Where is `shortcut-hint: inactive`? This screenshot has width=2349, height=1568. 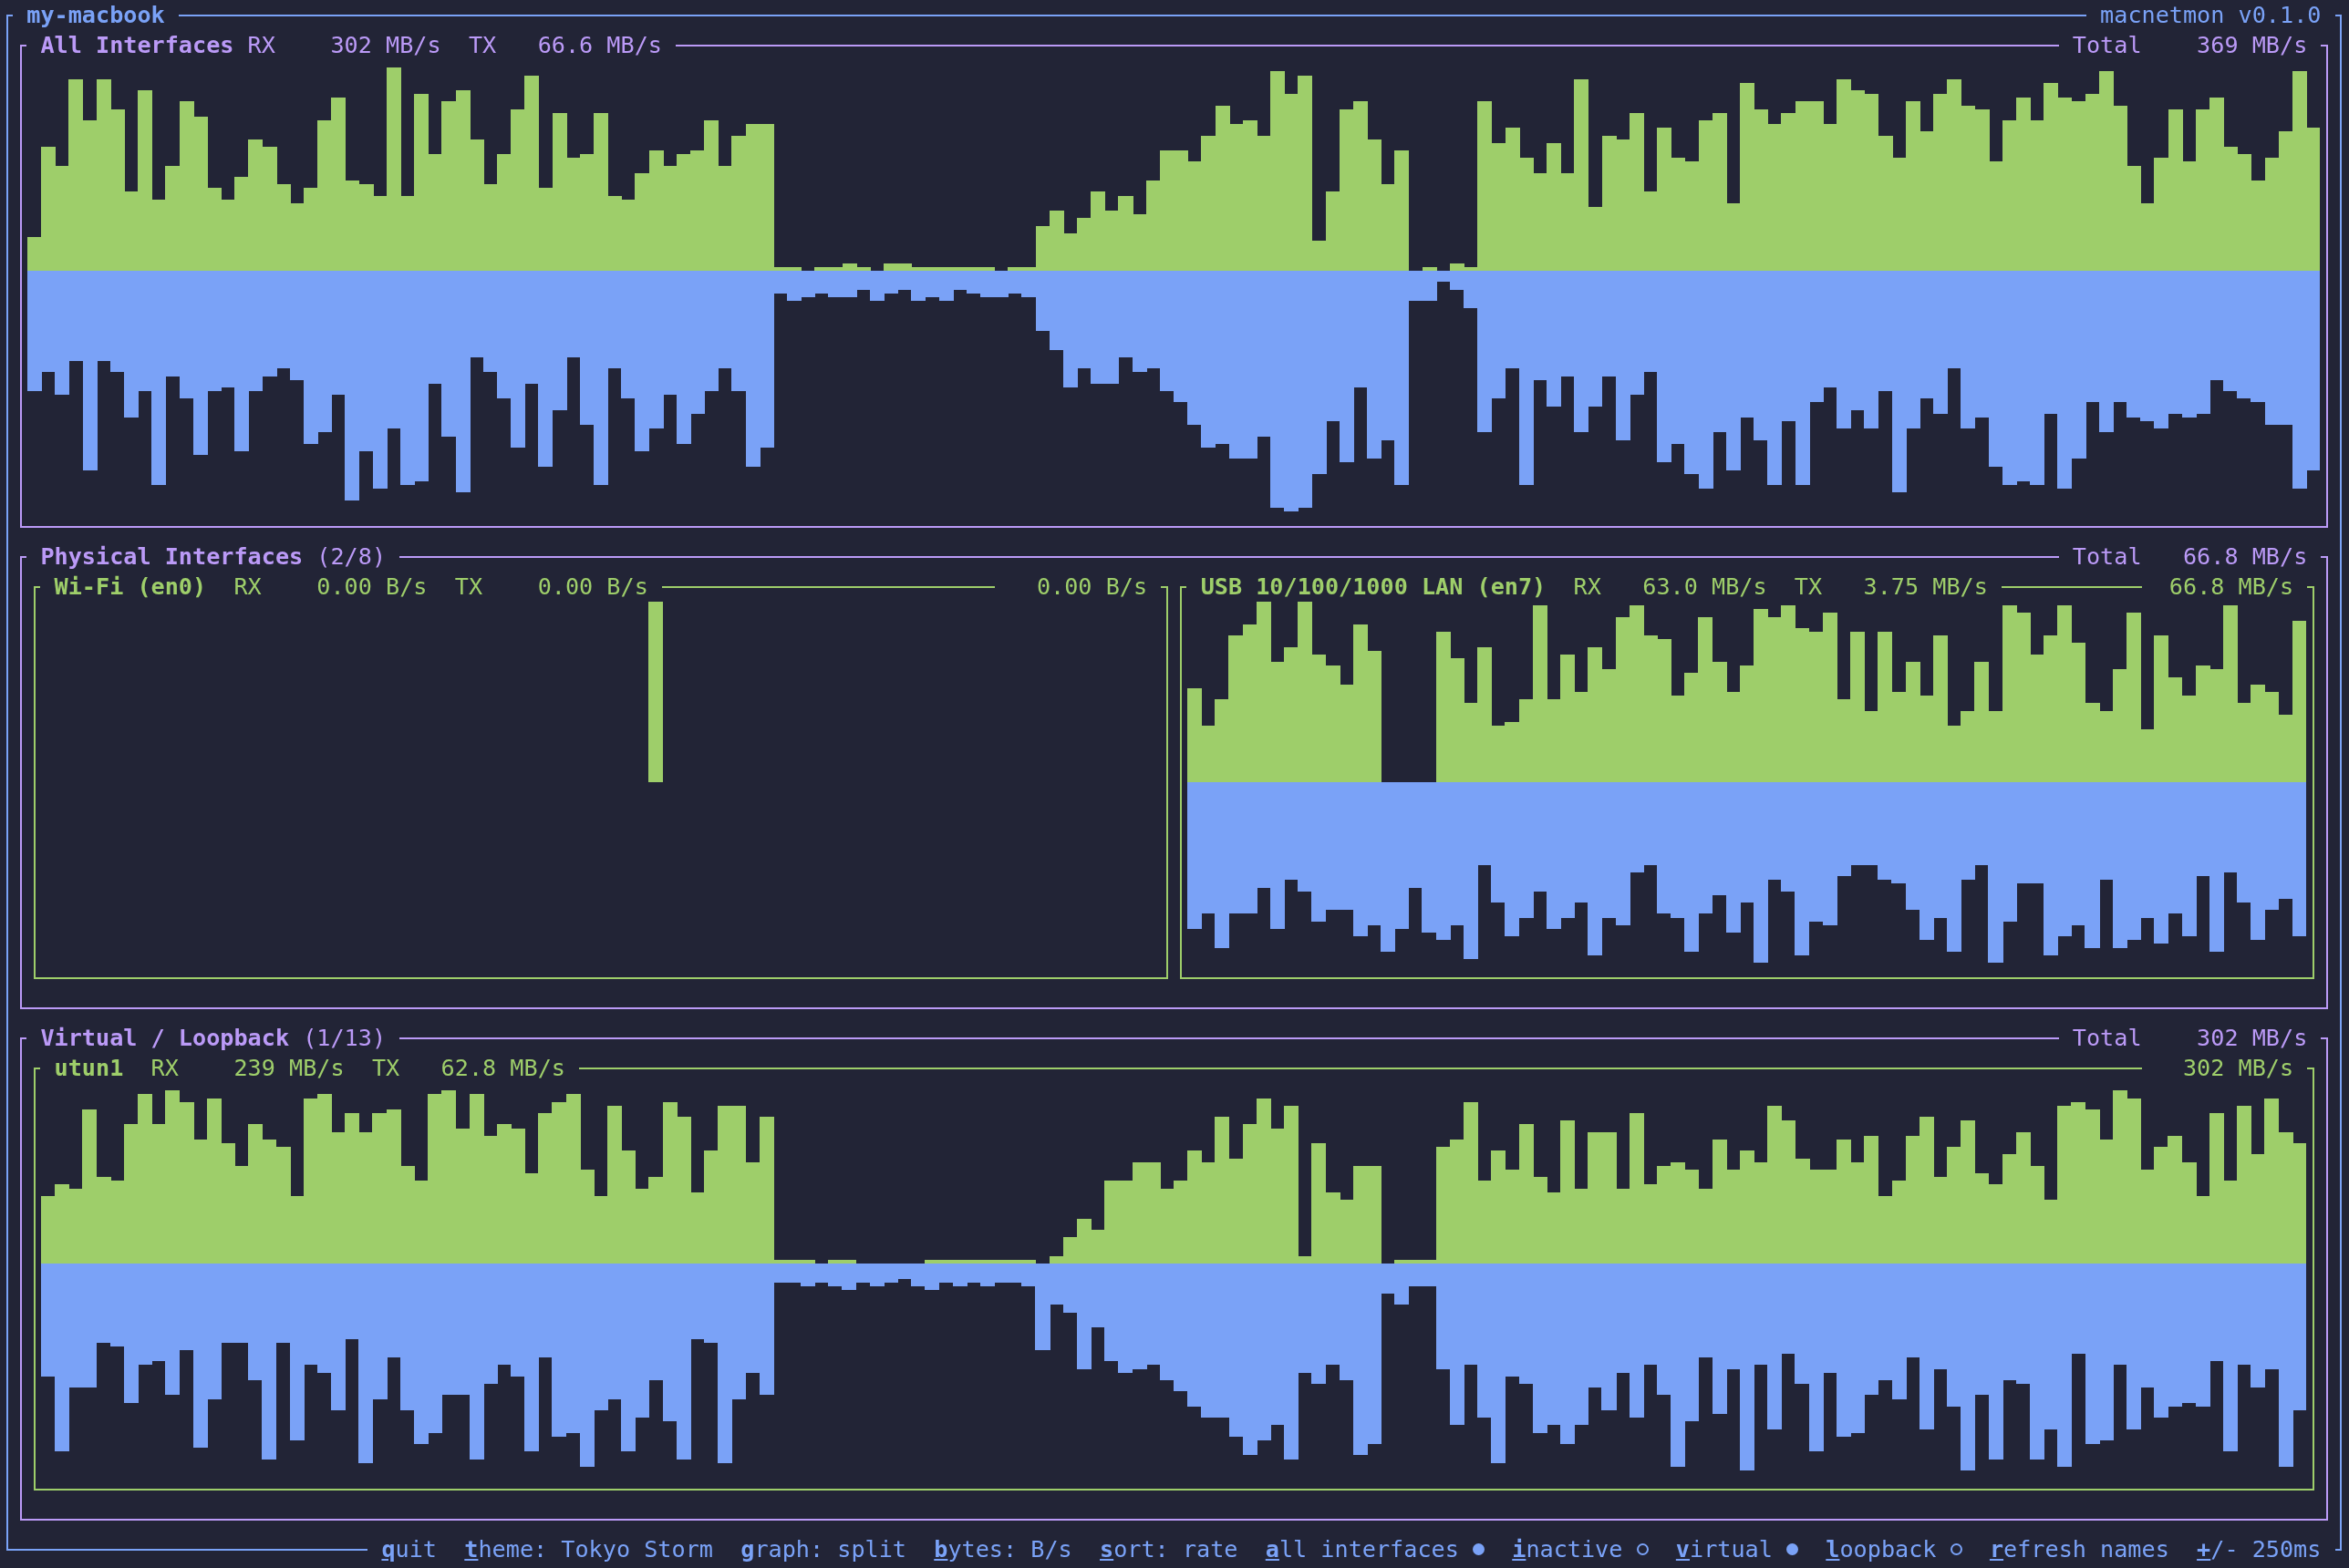 shortcut-hint: inactive is located at coordinates (1568, 1549).